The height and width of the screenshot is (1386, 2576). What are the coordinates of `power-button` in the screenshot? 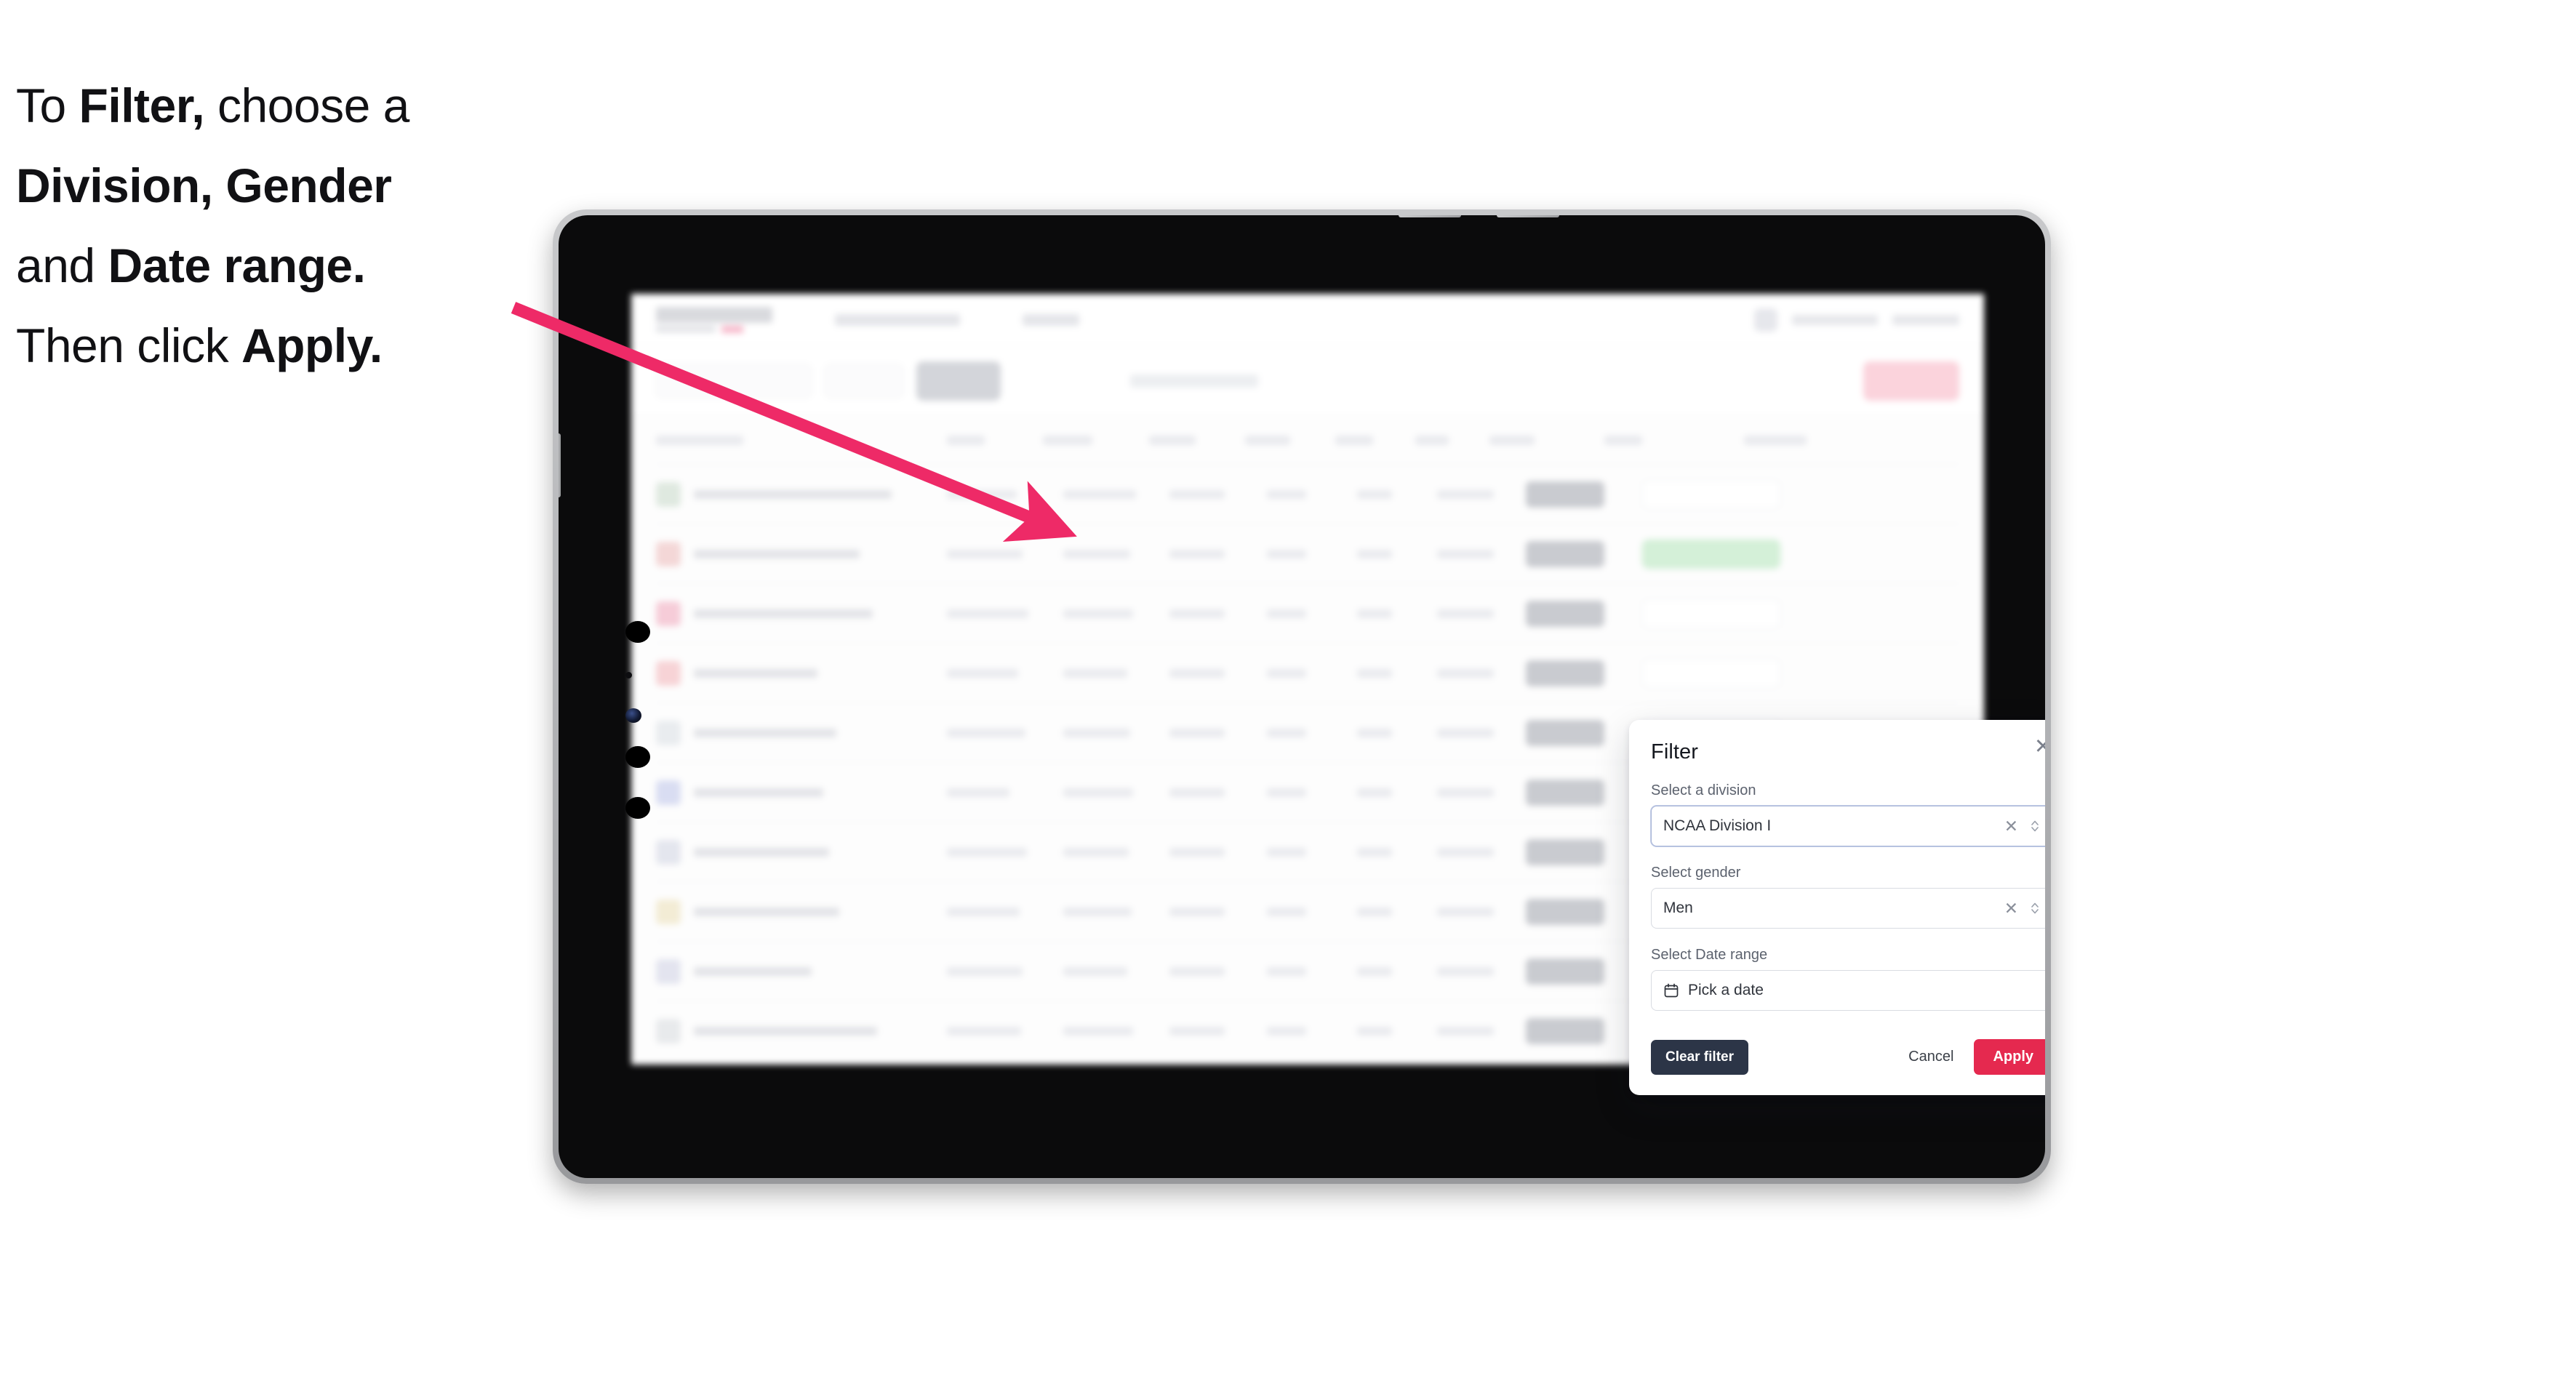 It's located at (560, 465).